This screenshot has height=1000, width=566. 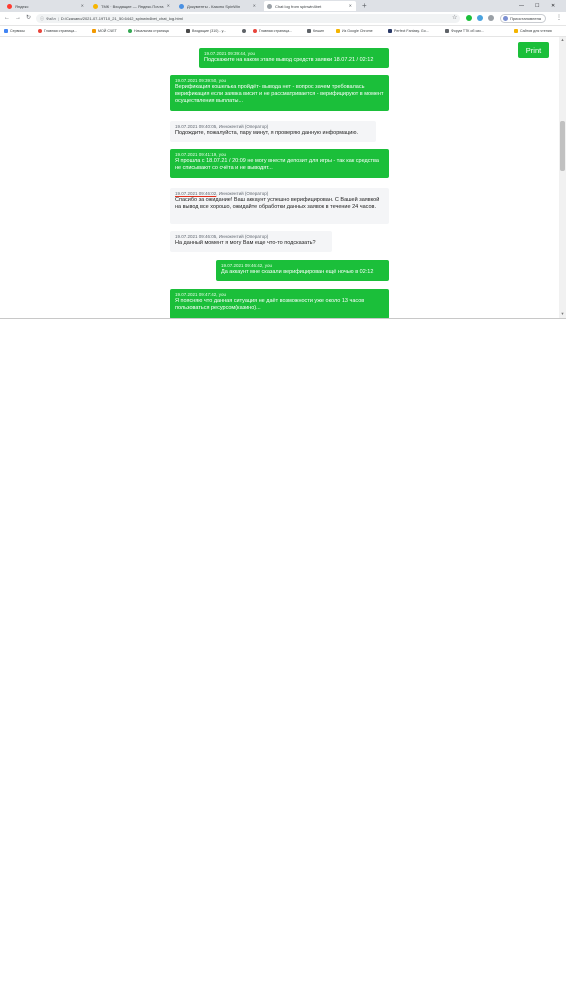 I want to click on bookmark-item: Начальная страница, so click(x=148, y=31).